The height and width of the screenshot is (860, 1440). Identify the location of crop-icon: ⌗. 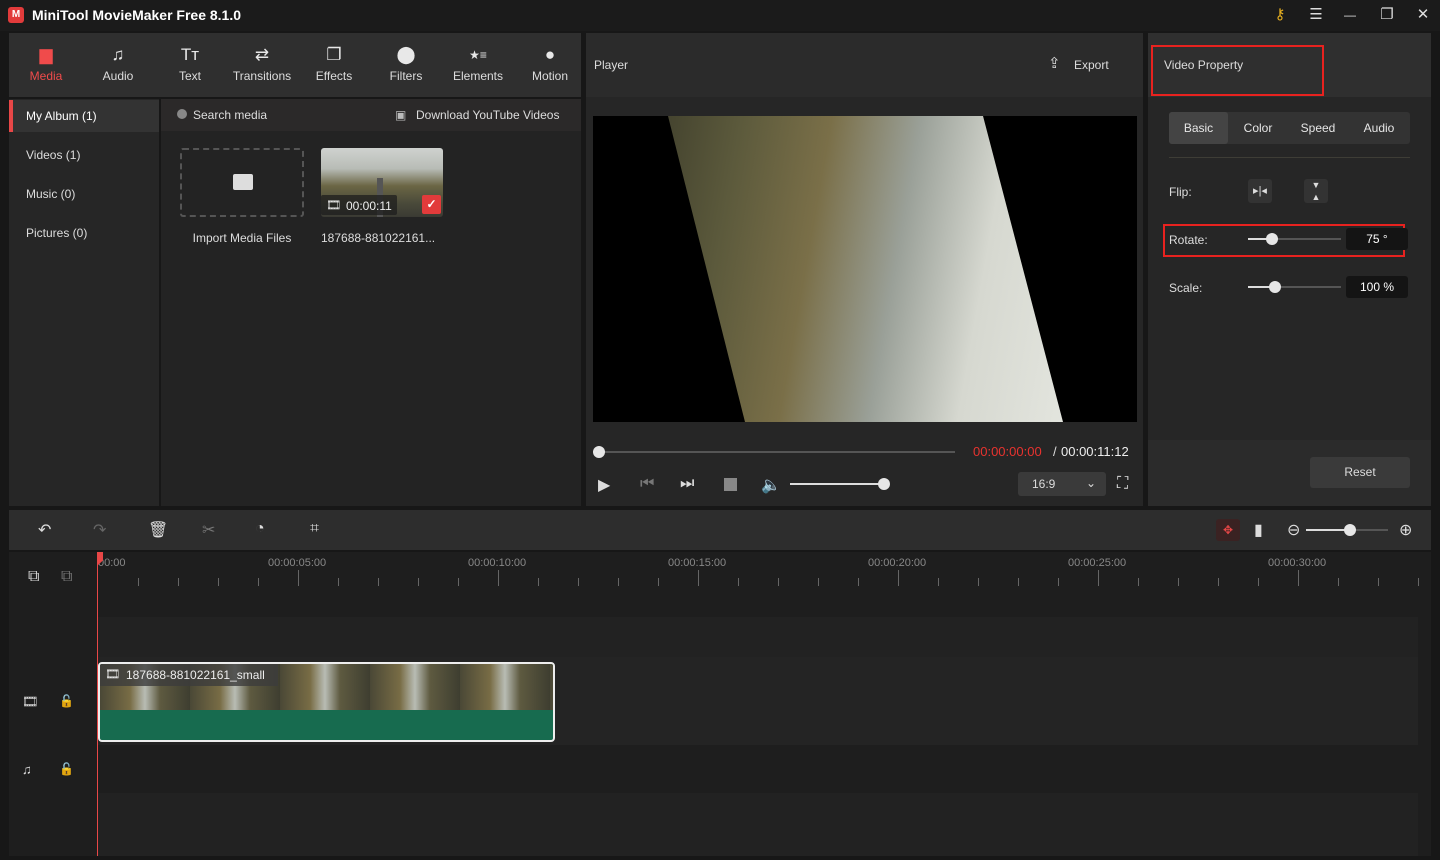
(314, 529).